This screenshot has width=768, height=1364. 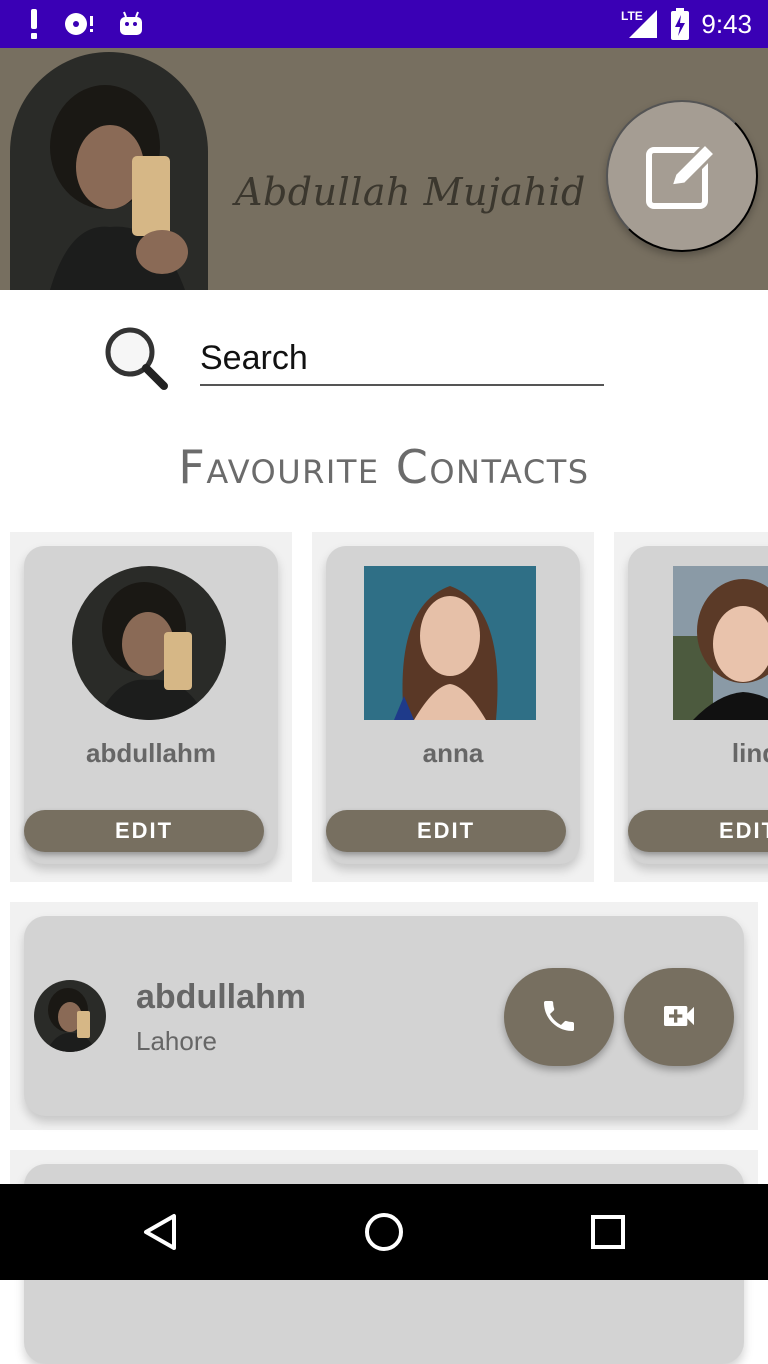 I want to click on video-call-button, so click(x=679, y=1017).